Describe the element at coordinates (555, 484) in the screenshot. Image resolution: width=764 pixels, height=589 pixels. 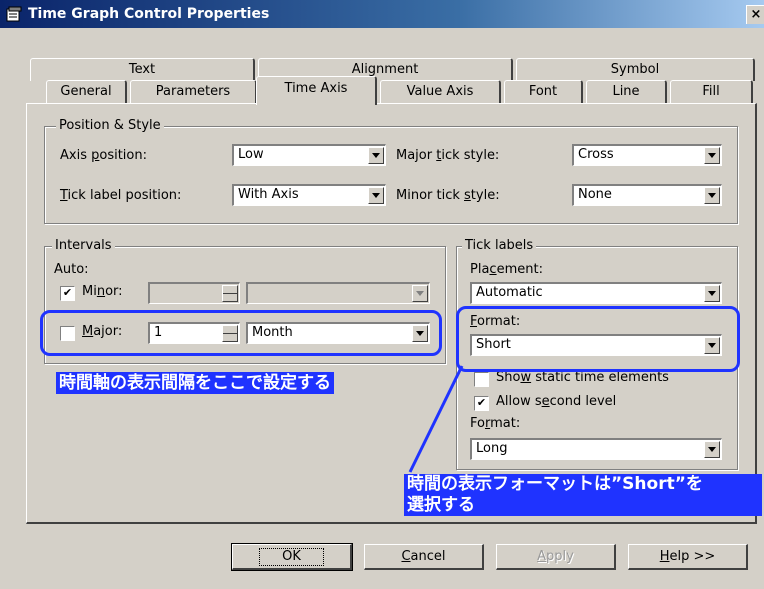
I see `format-annotation-line1: 時間の表示フォーマットは”Short”を` at that location.